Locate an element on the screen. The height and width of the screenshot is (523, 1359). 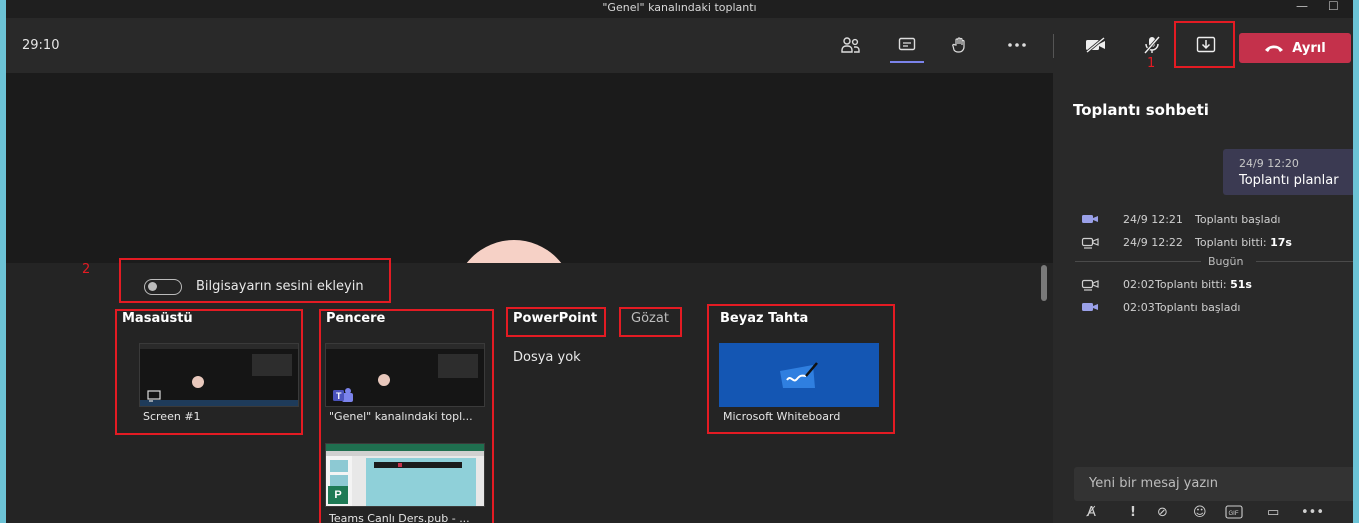
more-compose-icon: ••• is located at coordinates (1312, 512).